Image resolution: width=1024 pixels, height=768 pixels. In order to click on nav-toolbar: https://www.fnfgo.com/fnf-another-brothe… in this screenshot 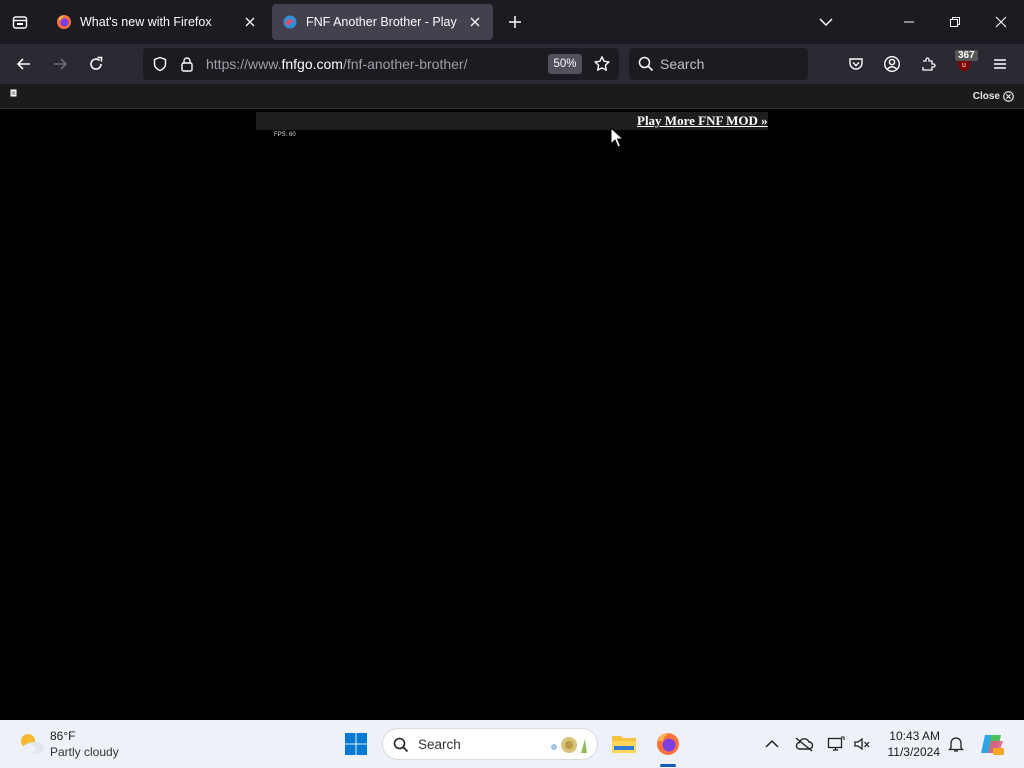, I will do `click(512, 64)`.